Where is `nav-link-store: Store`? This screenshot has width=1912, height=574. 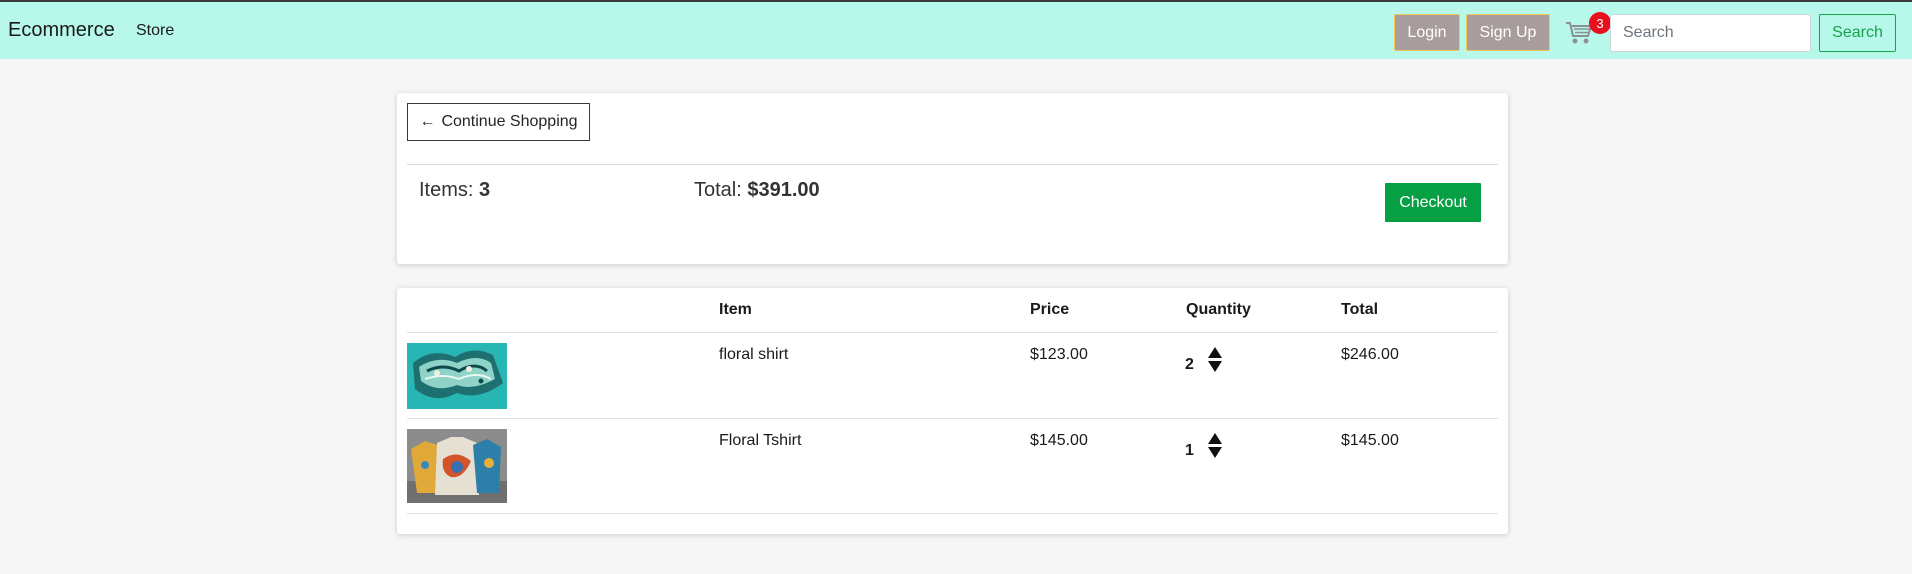 nav-link-store: Store is located at coordinates (155, 31).